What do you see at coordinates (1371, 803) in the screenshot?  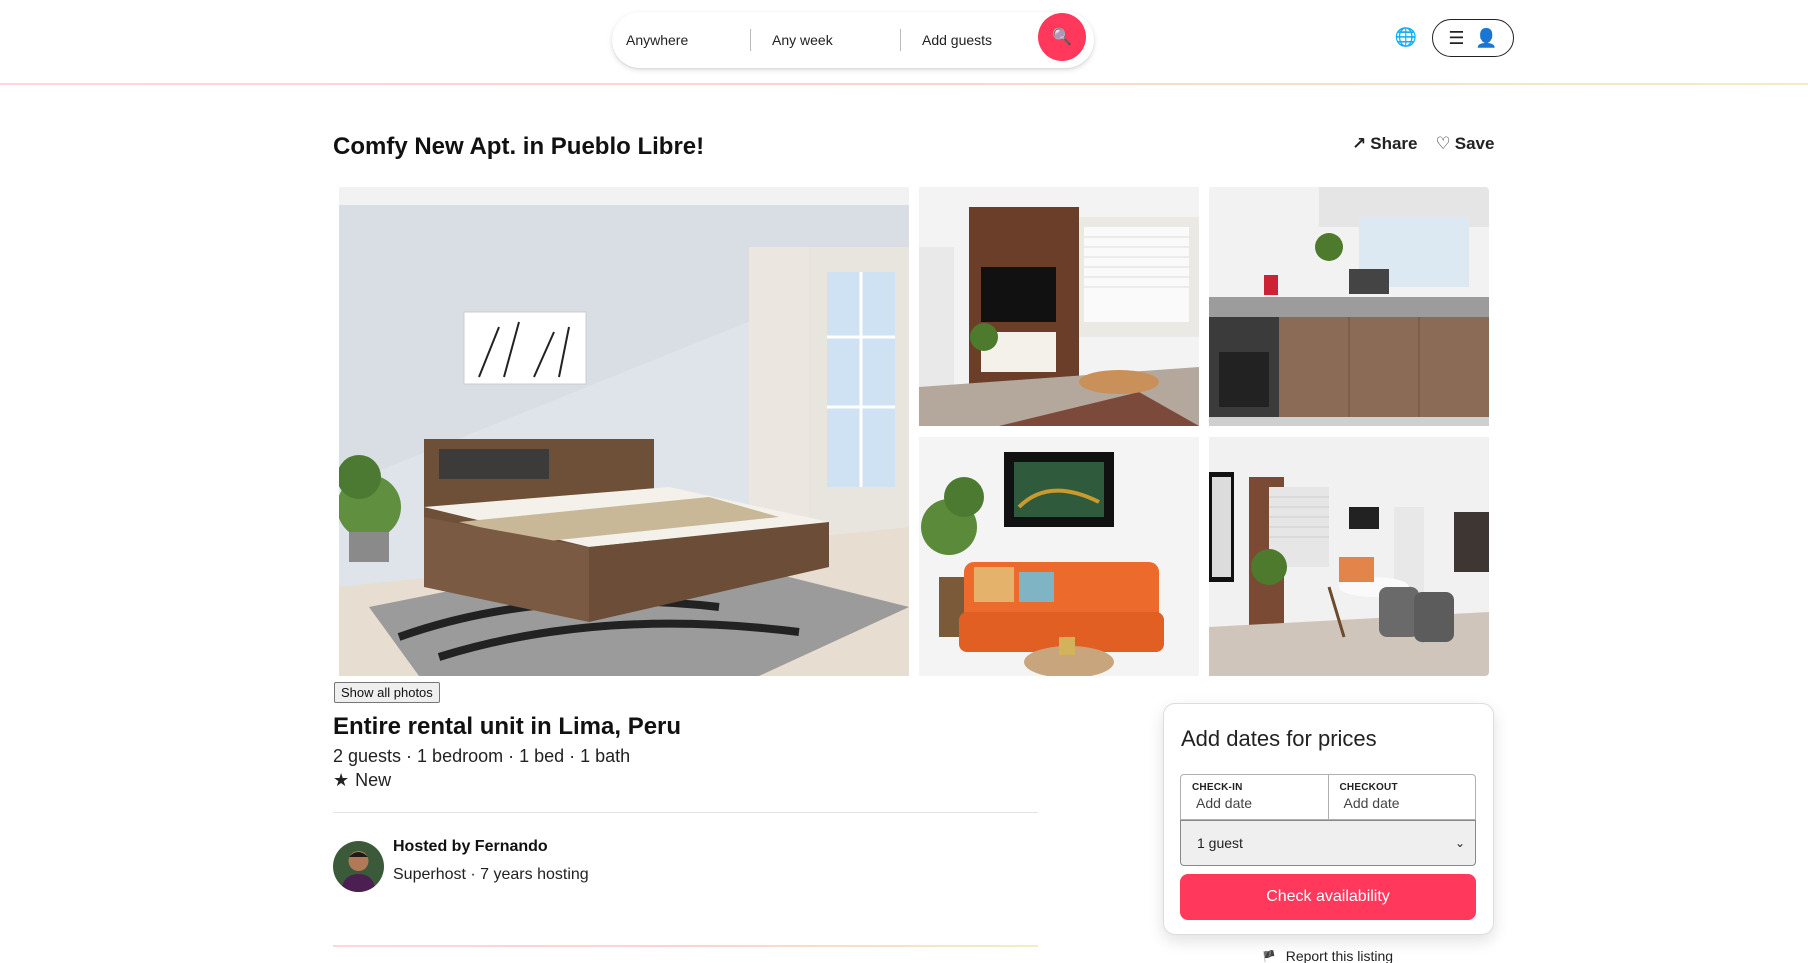 I see `checkout-value: Add date` at bounding box center [1371, 803].